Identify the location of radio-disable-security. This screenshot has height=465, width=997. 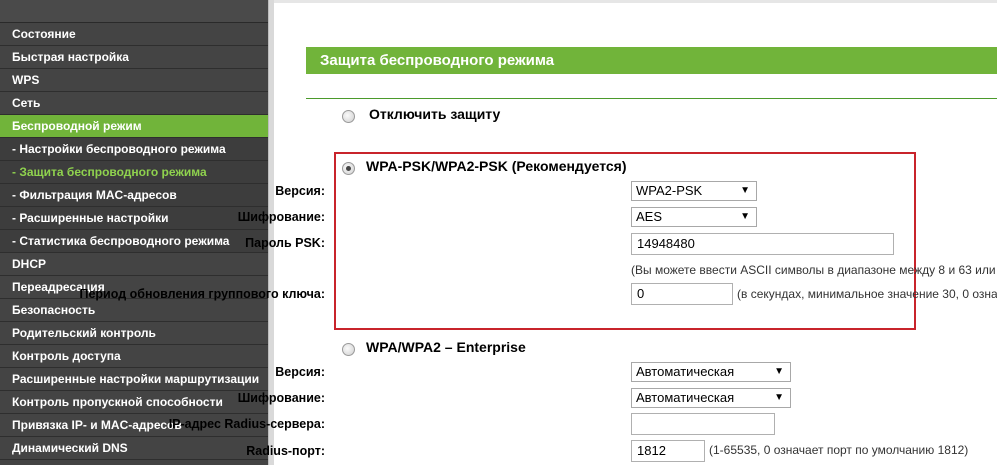
(348, 116).